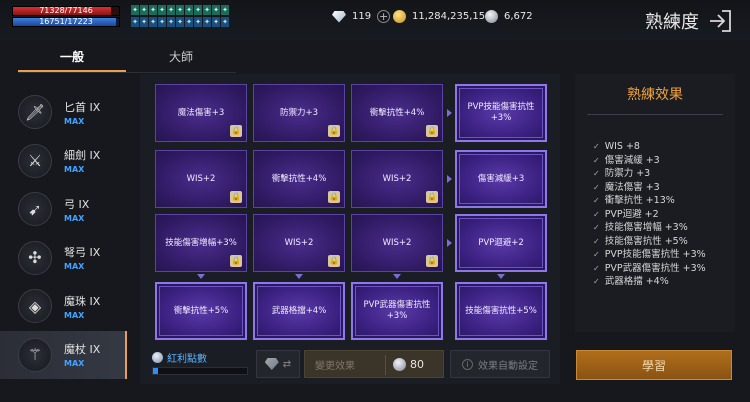 Image resolution: width=750 pixels, height=402 pixels. What do you see at coordinates (408, 364) in the screenshot?
I see `change-cost: 80` at bounding box center [408, 364].